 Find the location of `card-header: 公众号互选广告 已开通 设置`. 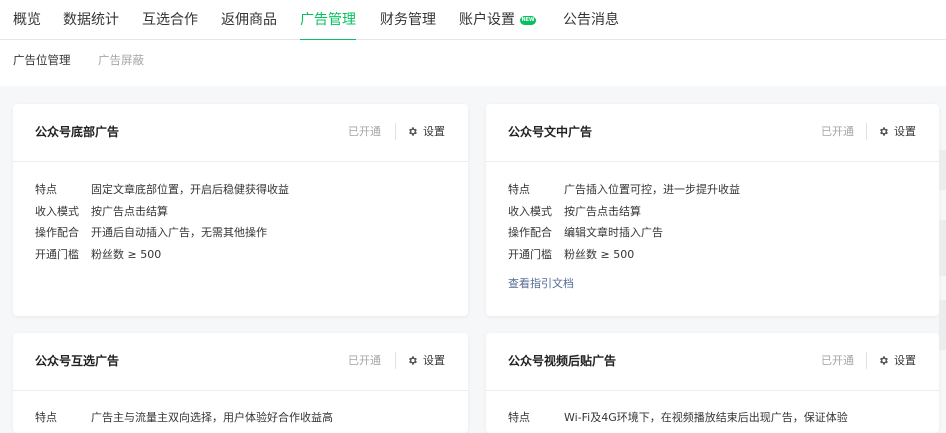

card-header: 公众号互选广告 已开通 设置 is located at coordinates (240, 362).